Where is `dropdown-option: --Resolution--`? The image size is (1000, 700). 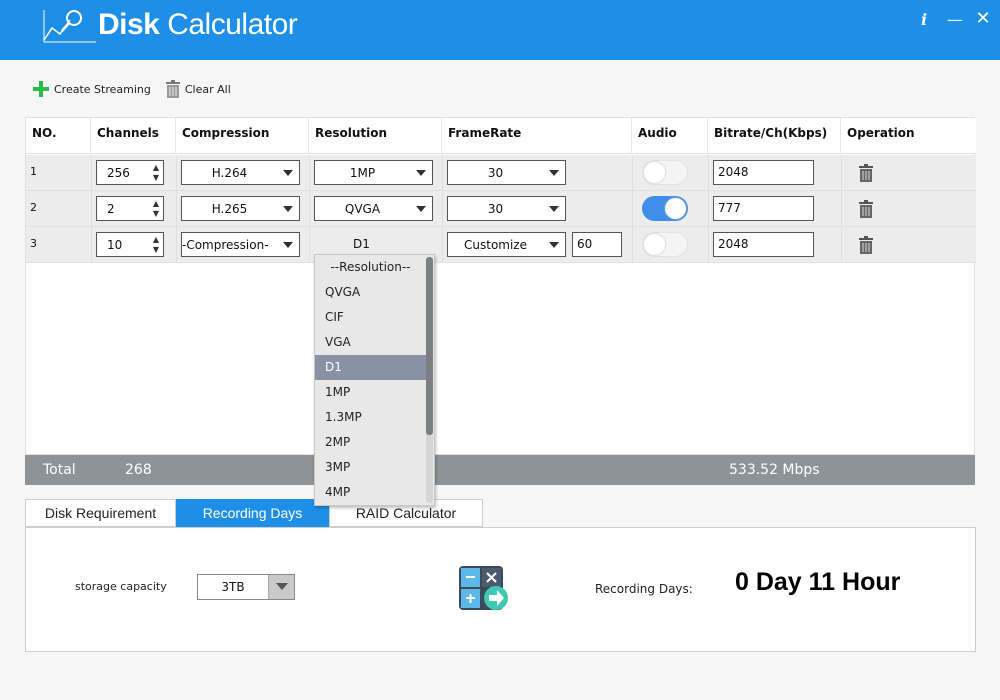 dropdown-option: --Resolution-- is located at coordinates (370, 267).